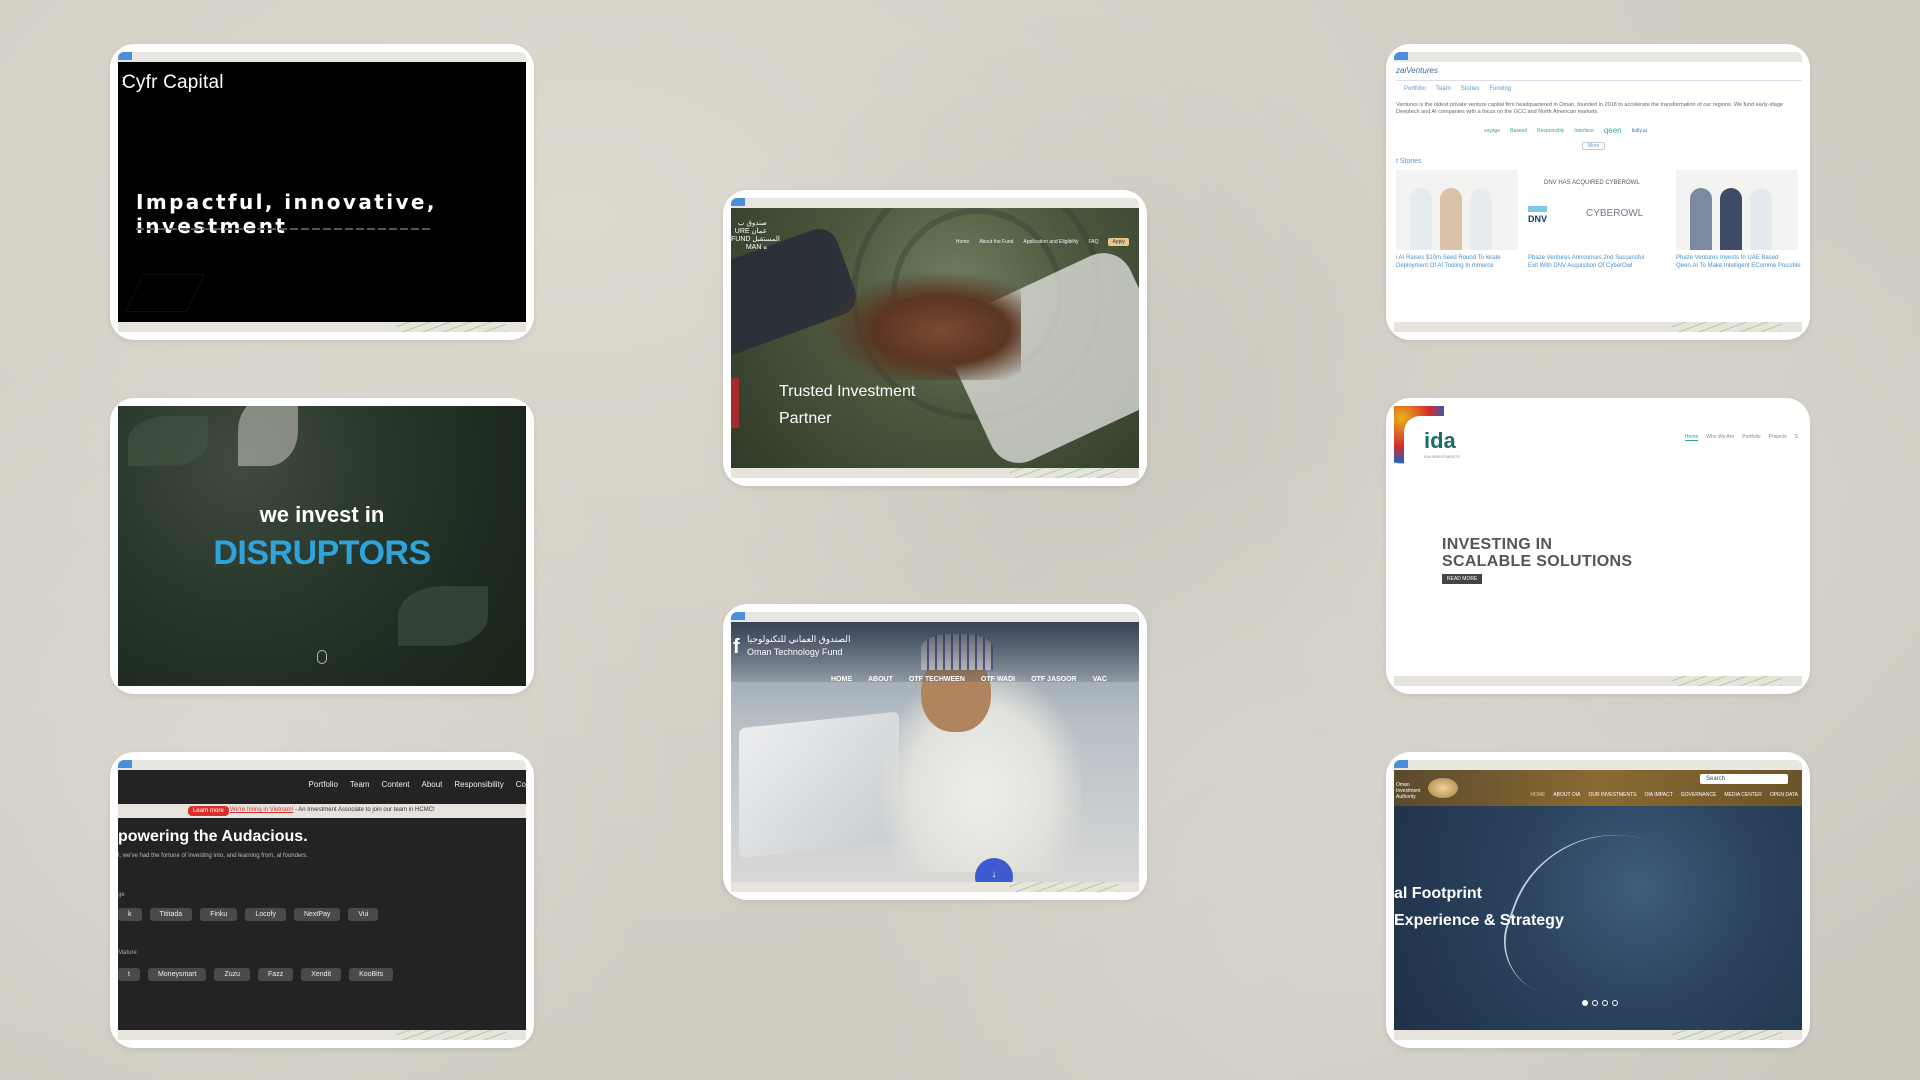 The image size is (1920, 1080). What do you see at coordinates (1600, 1003) in the screenshot?
I see `slider-dots` at bounding box center [1600, 1003].